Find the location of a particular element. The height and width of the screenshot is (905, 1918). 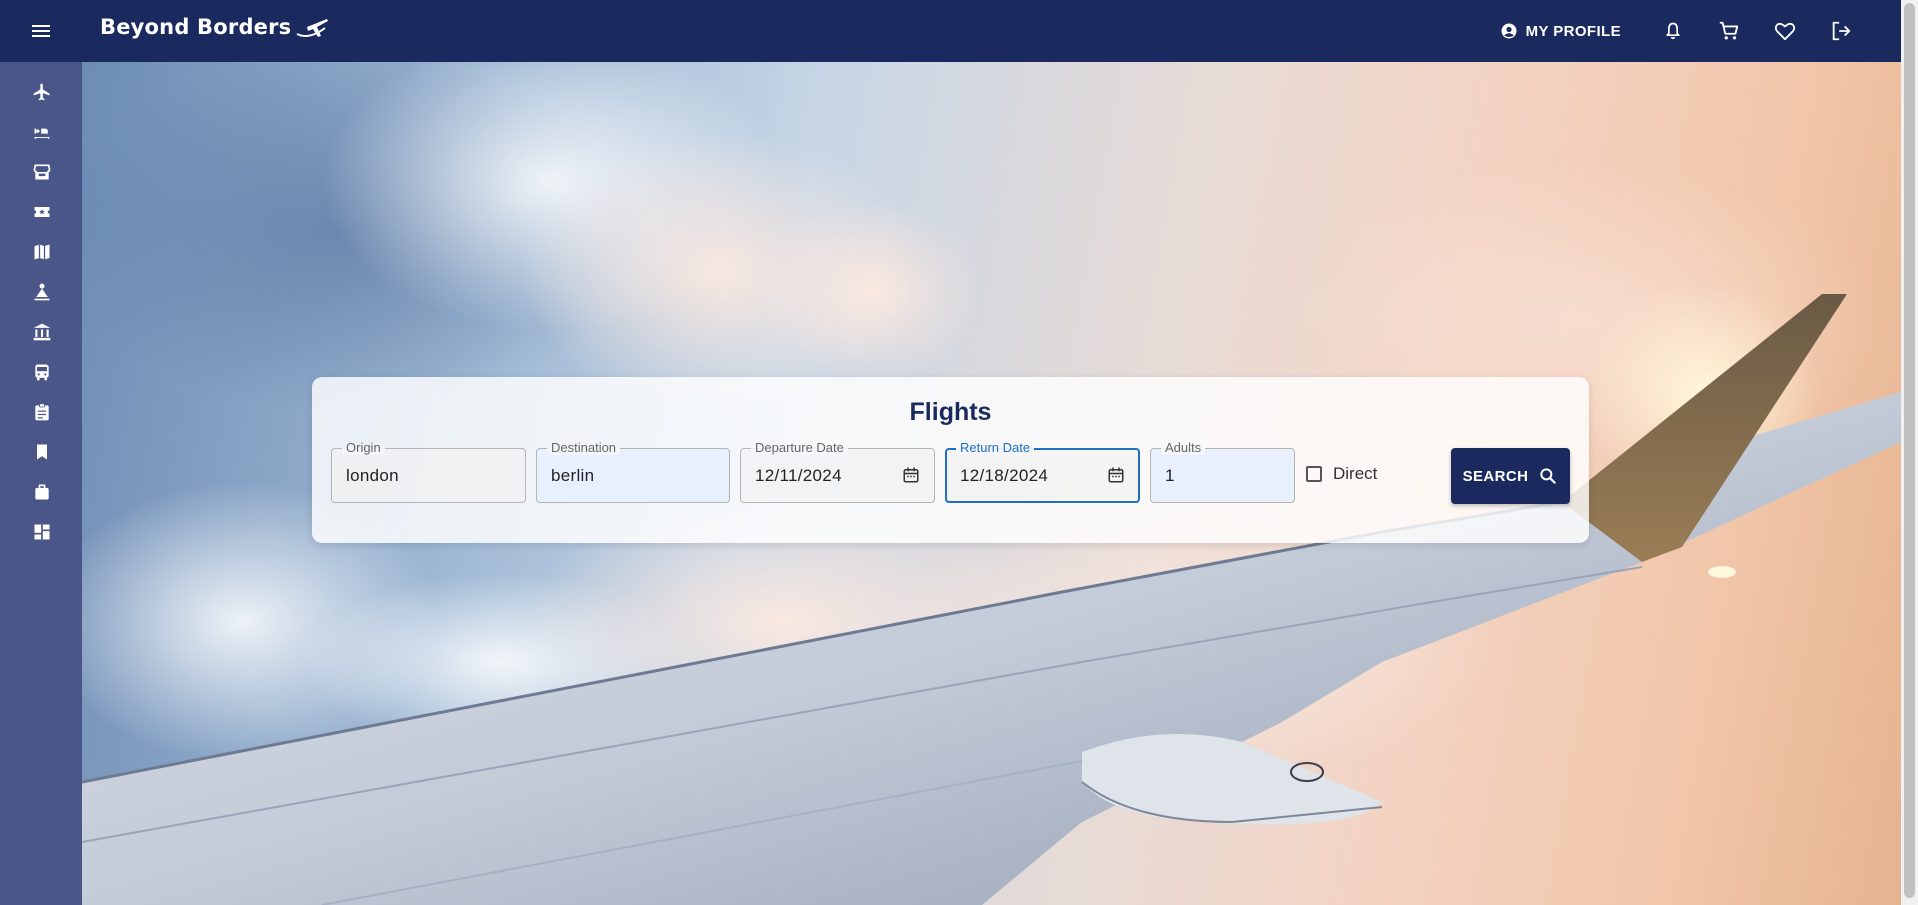

bookmark-icon is located at coordinates (42, 452).